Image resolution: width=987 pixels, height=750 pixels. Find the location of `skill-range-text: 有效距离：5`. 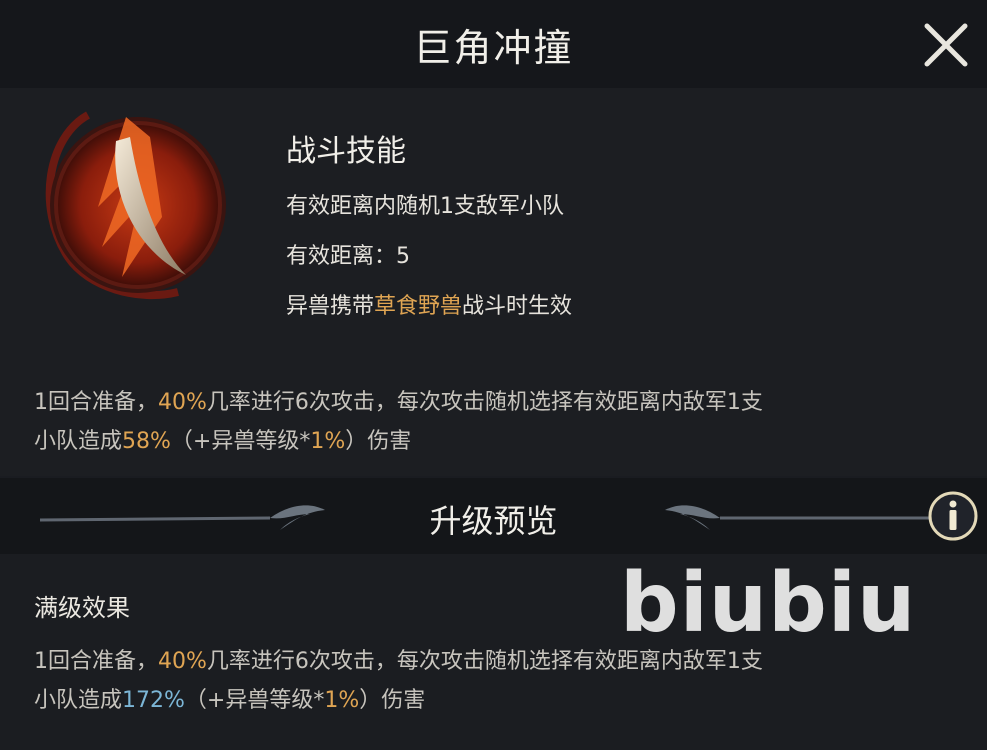

skill-range-text: 有效距离：5 is located at coordinates (348, 256).